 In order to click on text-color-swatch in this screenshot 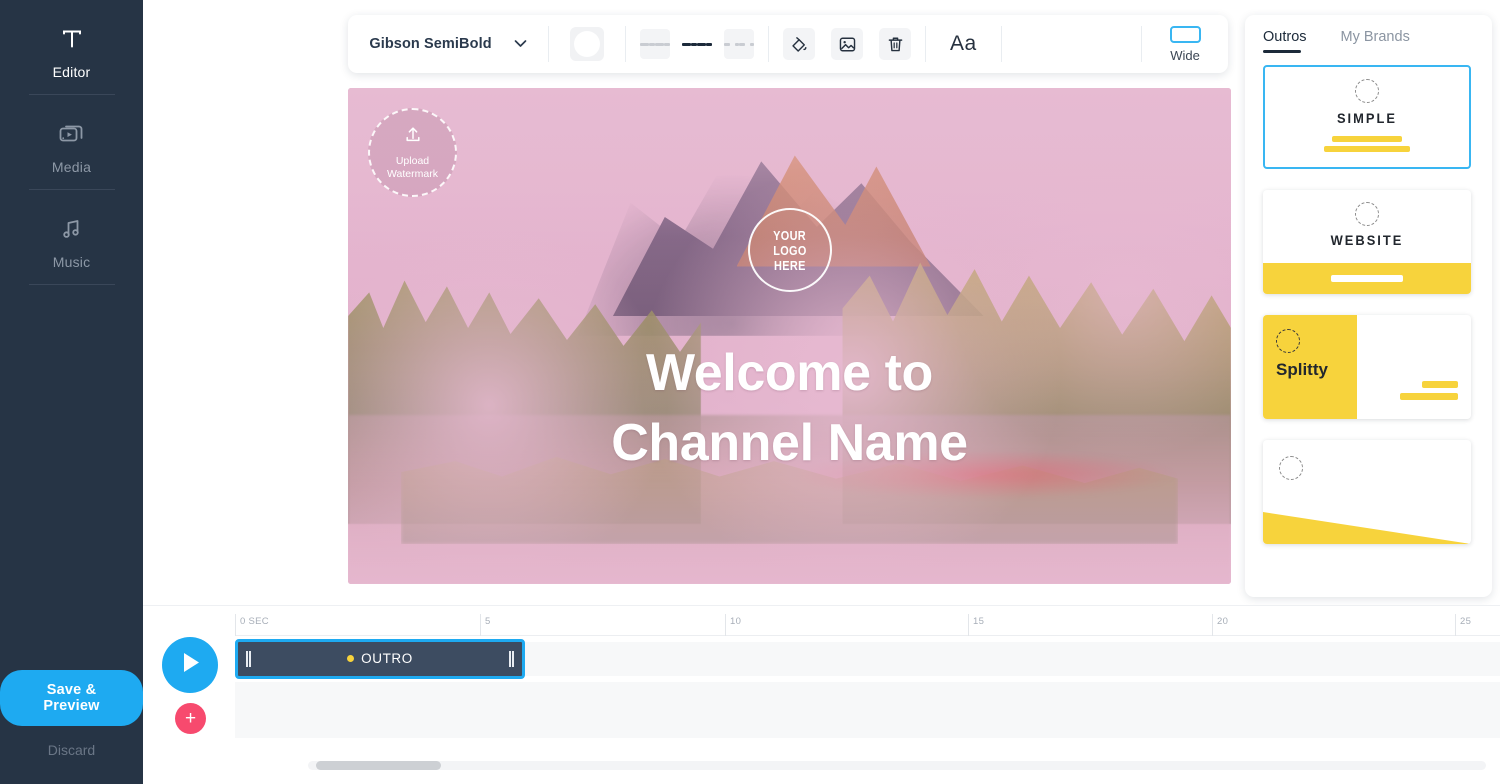, I will do `click(587, 44)`.